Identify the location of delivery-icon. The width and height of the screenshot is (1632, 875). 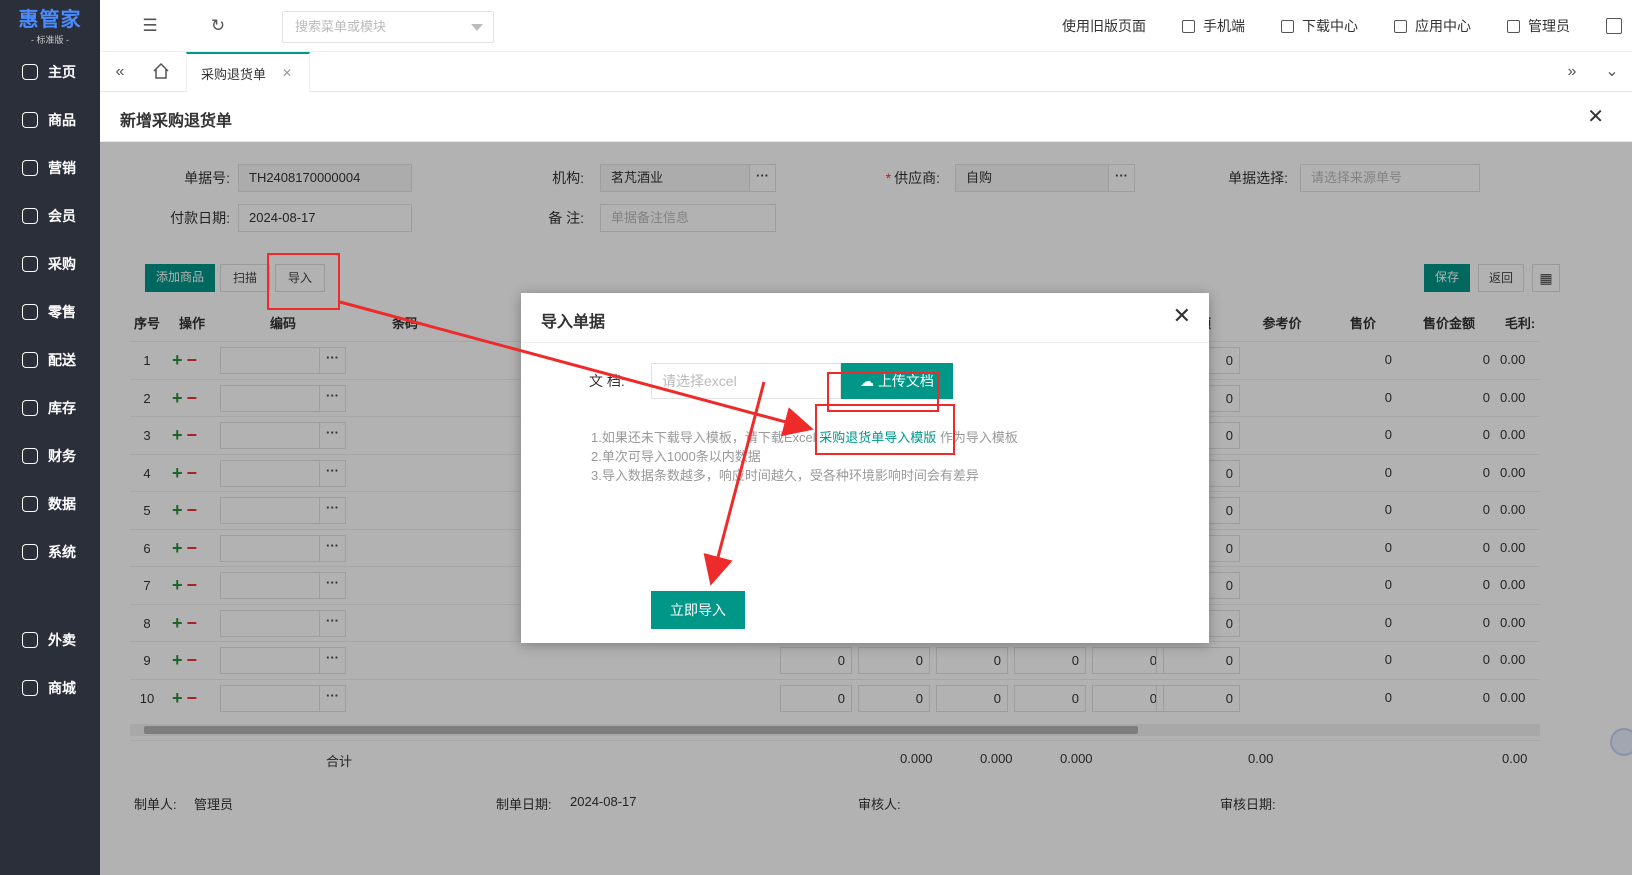
(30, 640).